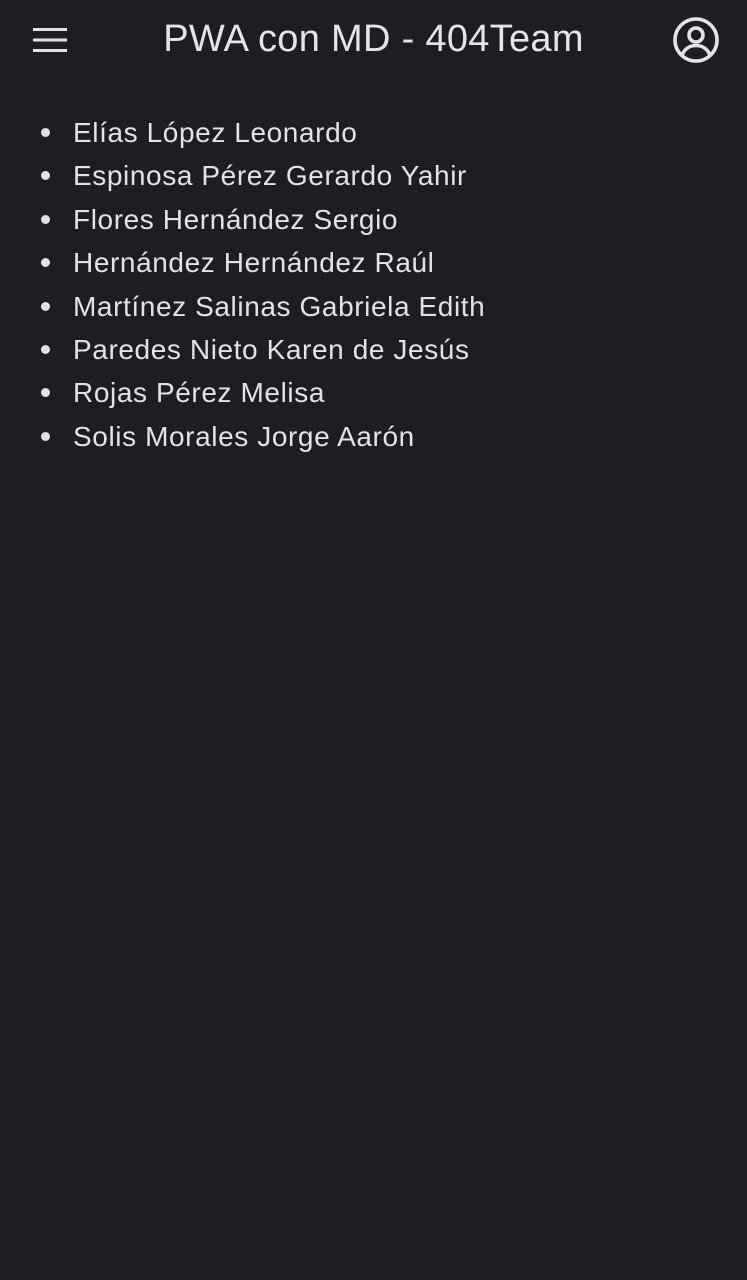 The height and width of the screenshot is (1280, 747). What do you see at coordinates (254, 263) in the screenshot?
I see `member-name: Hernández Hernández Raúl` at bounding box center [254, 263].